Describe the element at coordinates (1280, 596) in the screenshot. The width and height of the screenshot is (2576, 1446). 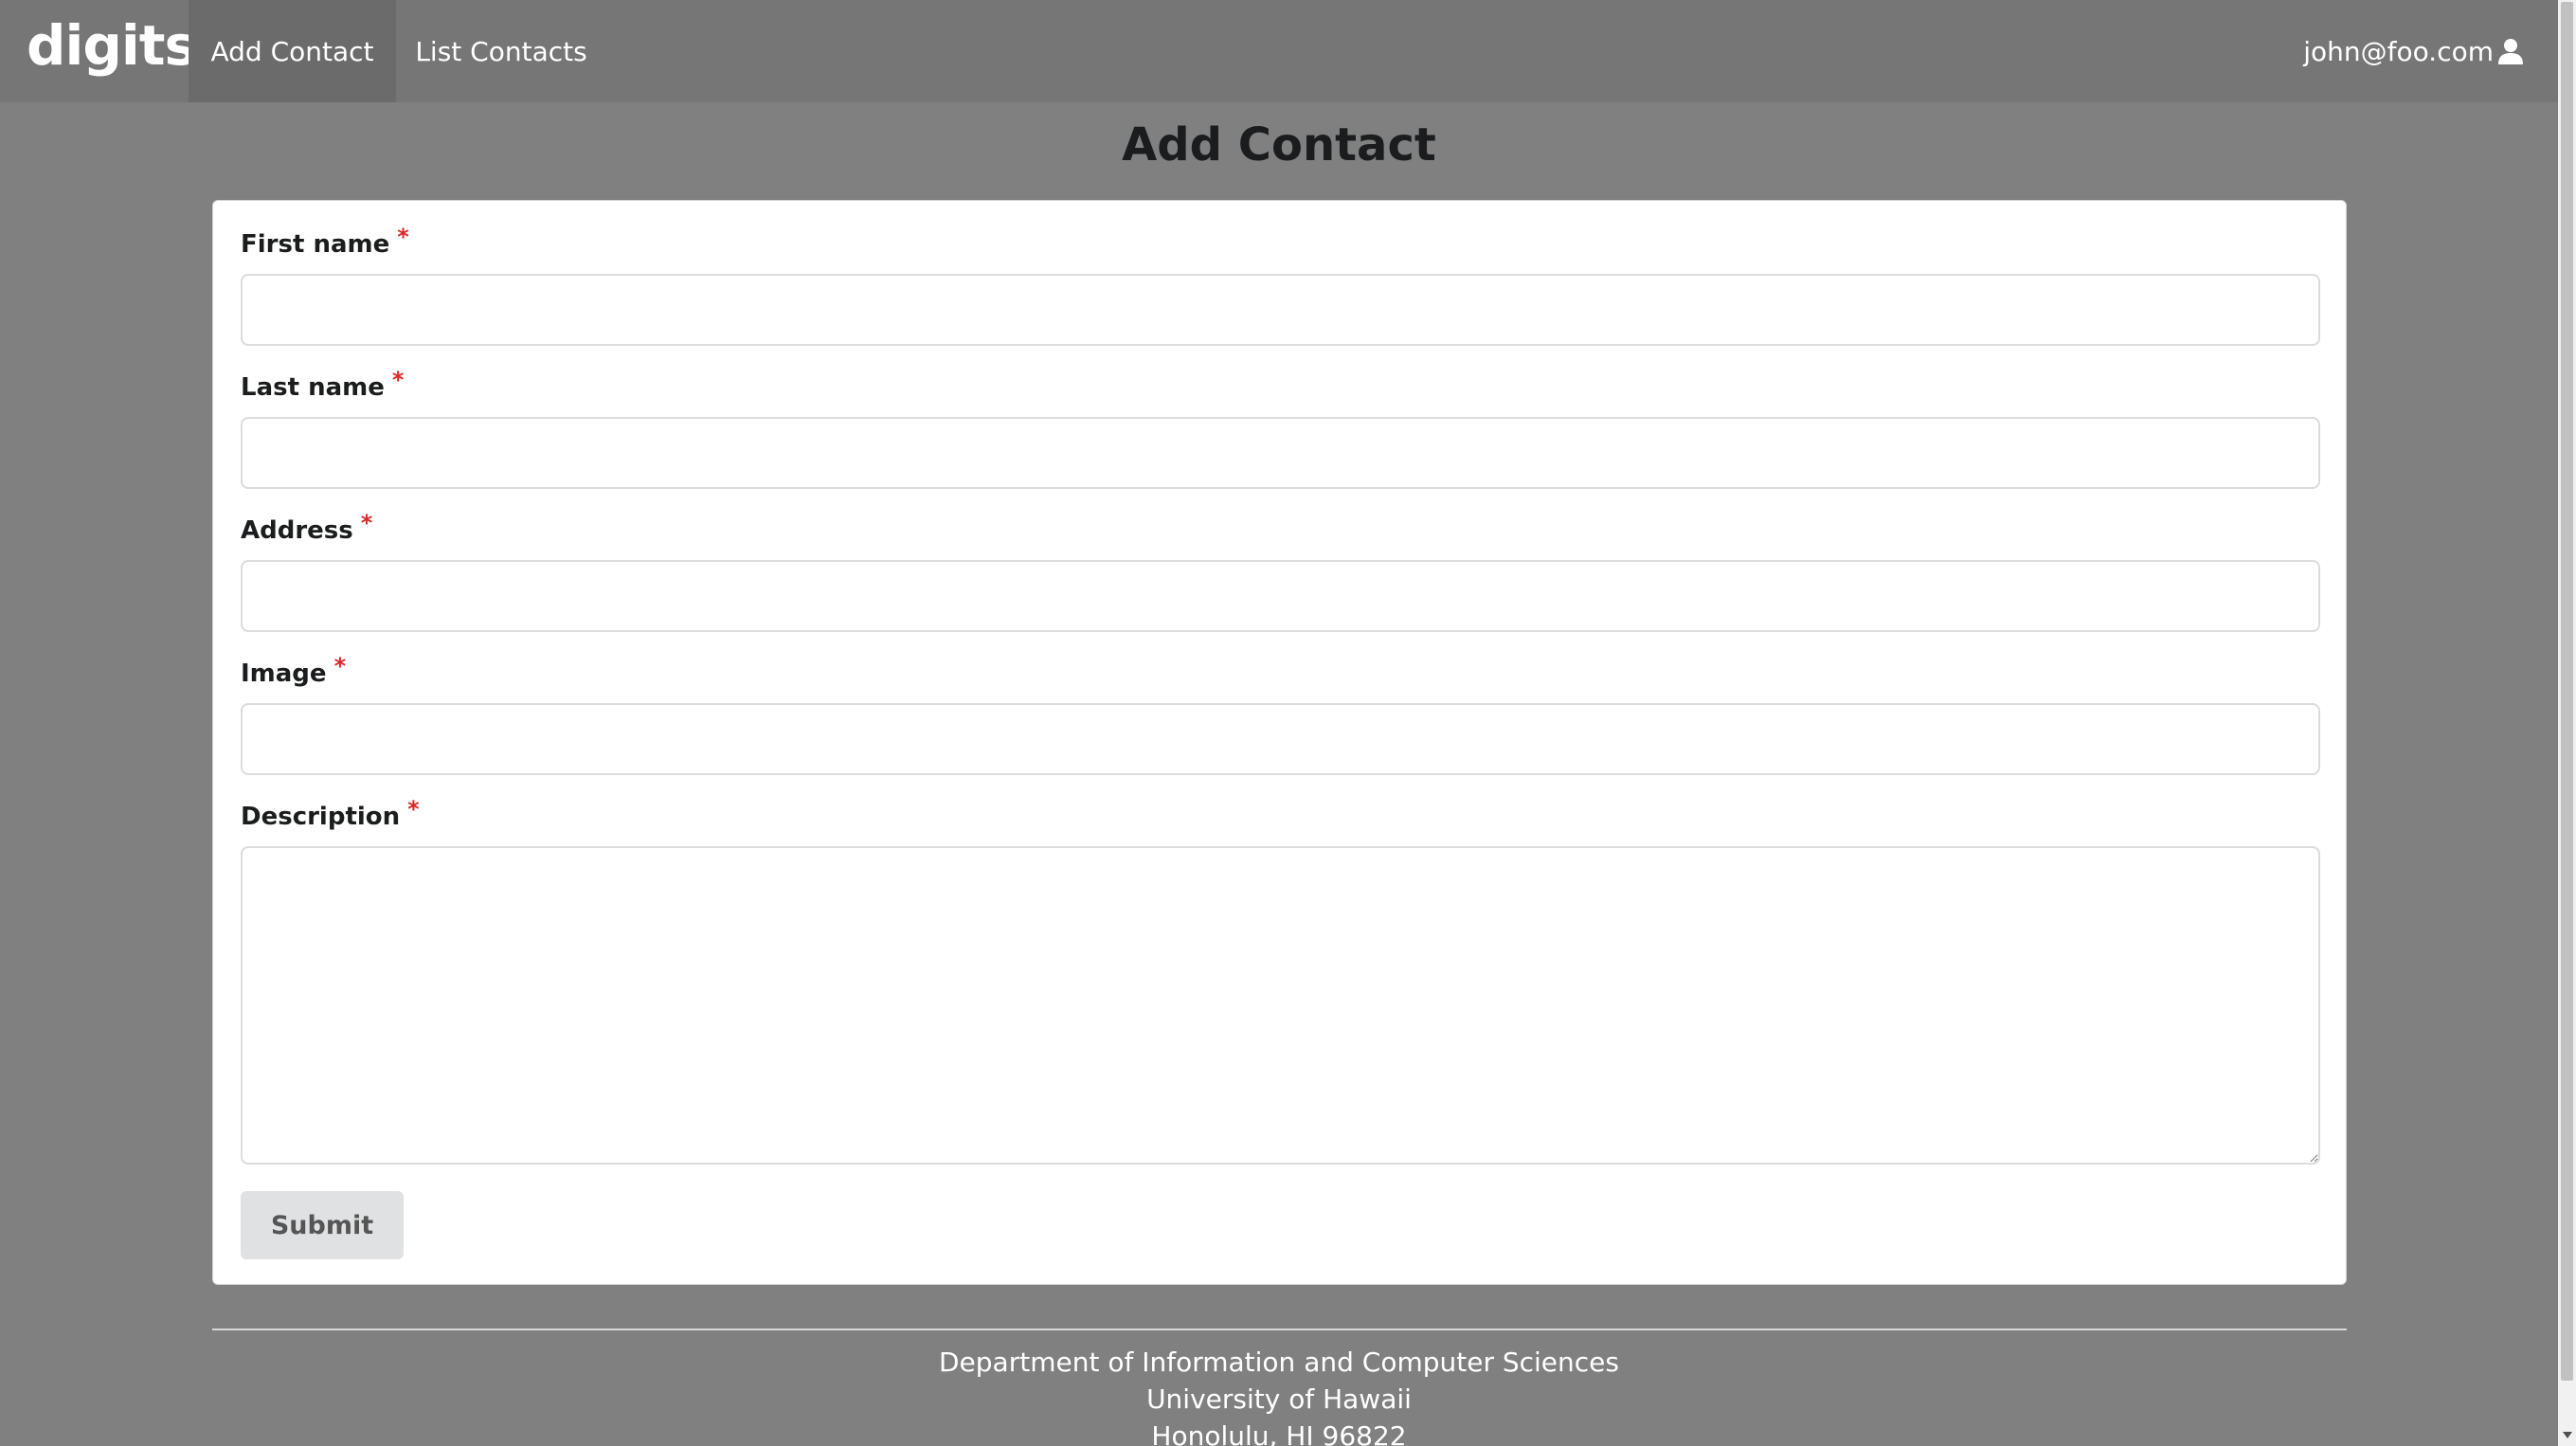
I see `address-input` at that location.